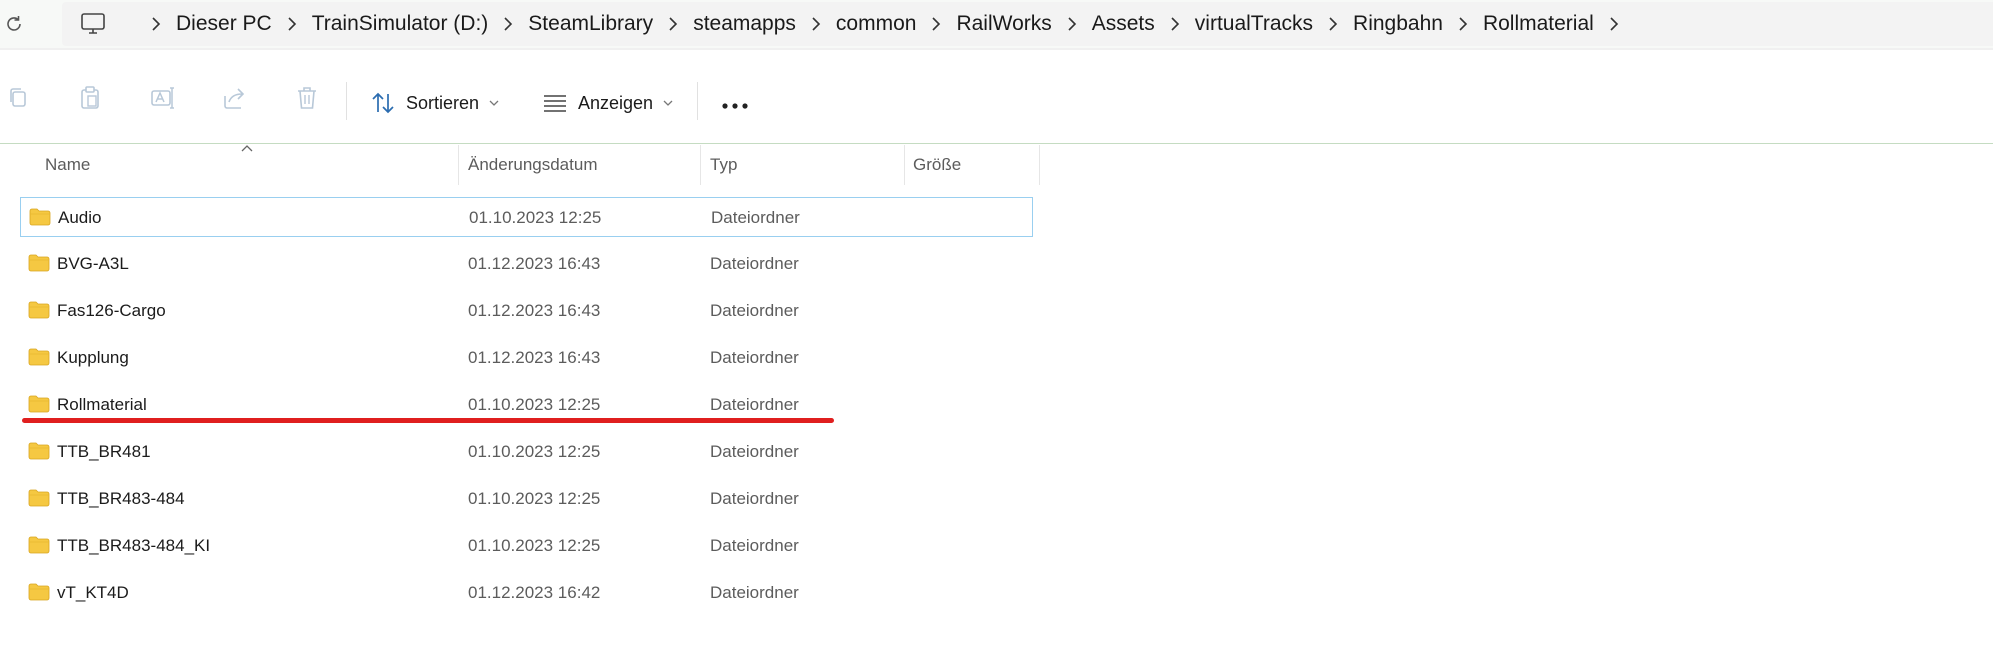 The image size is (1993, 669). What do you see at coordinates (443, 102) in the screenshot?
I see `sort-label: Sortieren` at bounding box center [443, 102].